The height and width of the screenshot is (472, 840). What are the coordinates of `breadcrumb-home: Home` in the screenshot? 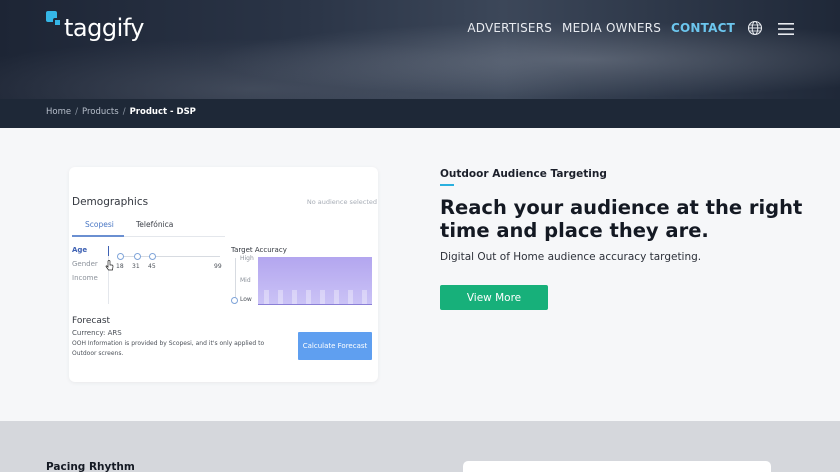 It's located at (58, 112).